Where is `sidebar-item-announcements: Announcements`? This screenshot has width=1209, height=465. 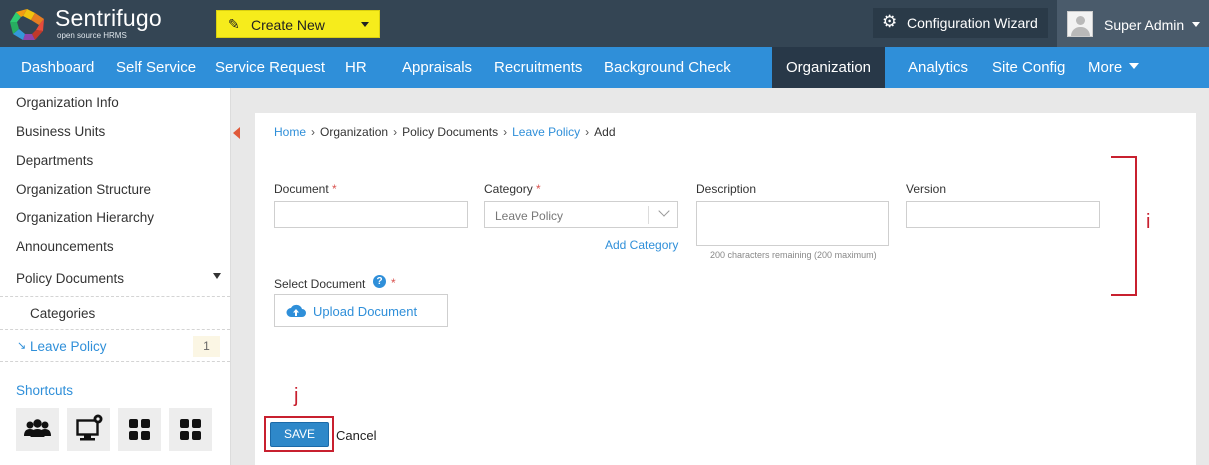
sidebar-item-announcements: Announcements is located at coordinates (65, 246).